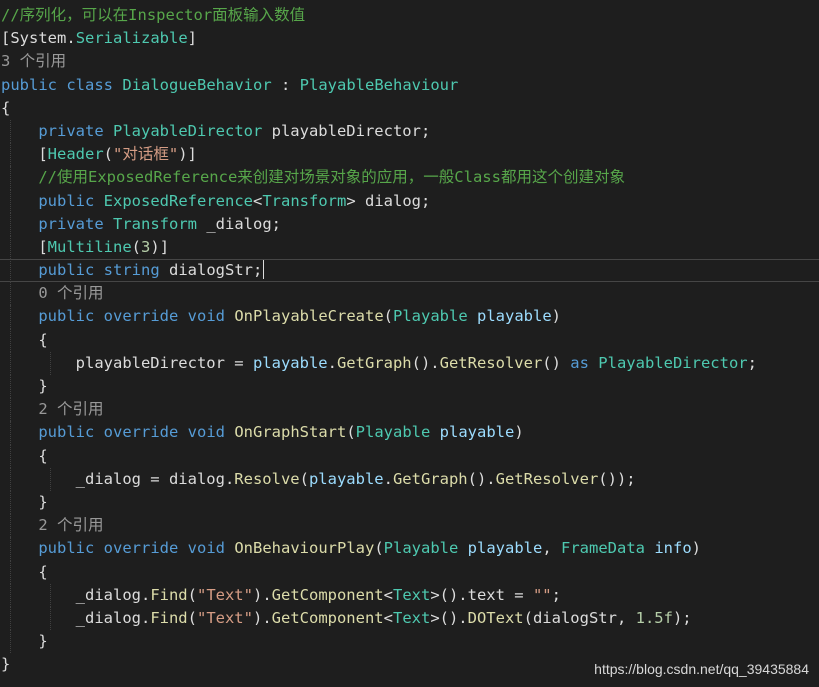 This screenshot has width=819, height=687. What do you see at coordinates (579, 617) in the screenshot?
I see `token-plain: (dialogStr,` at bounding box center [579, 617].